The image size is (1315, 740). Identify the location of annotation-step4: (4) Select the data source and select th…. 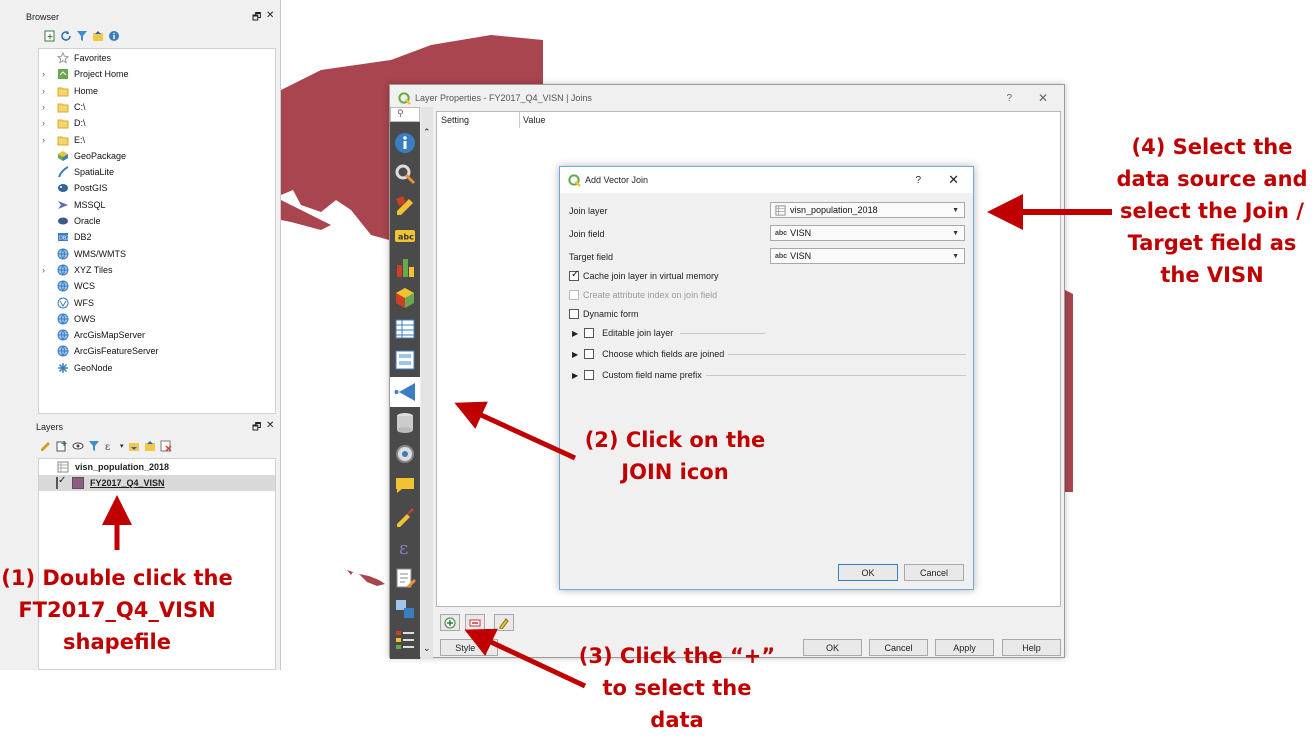
(1212, 211).